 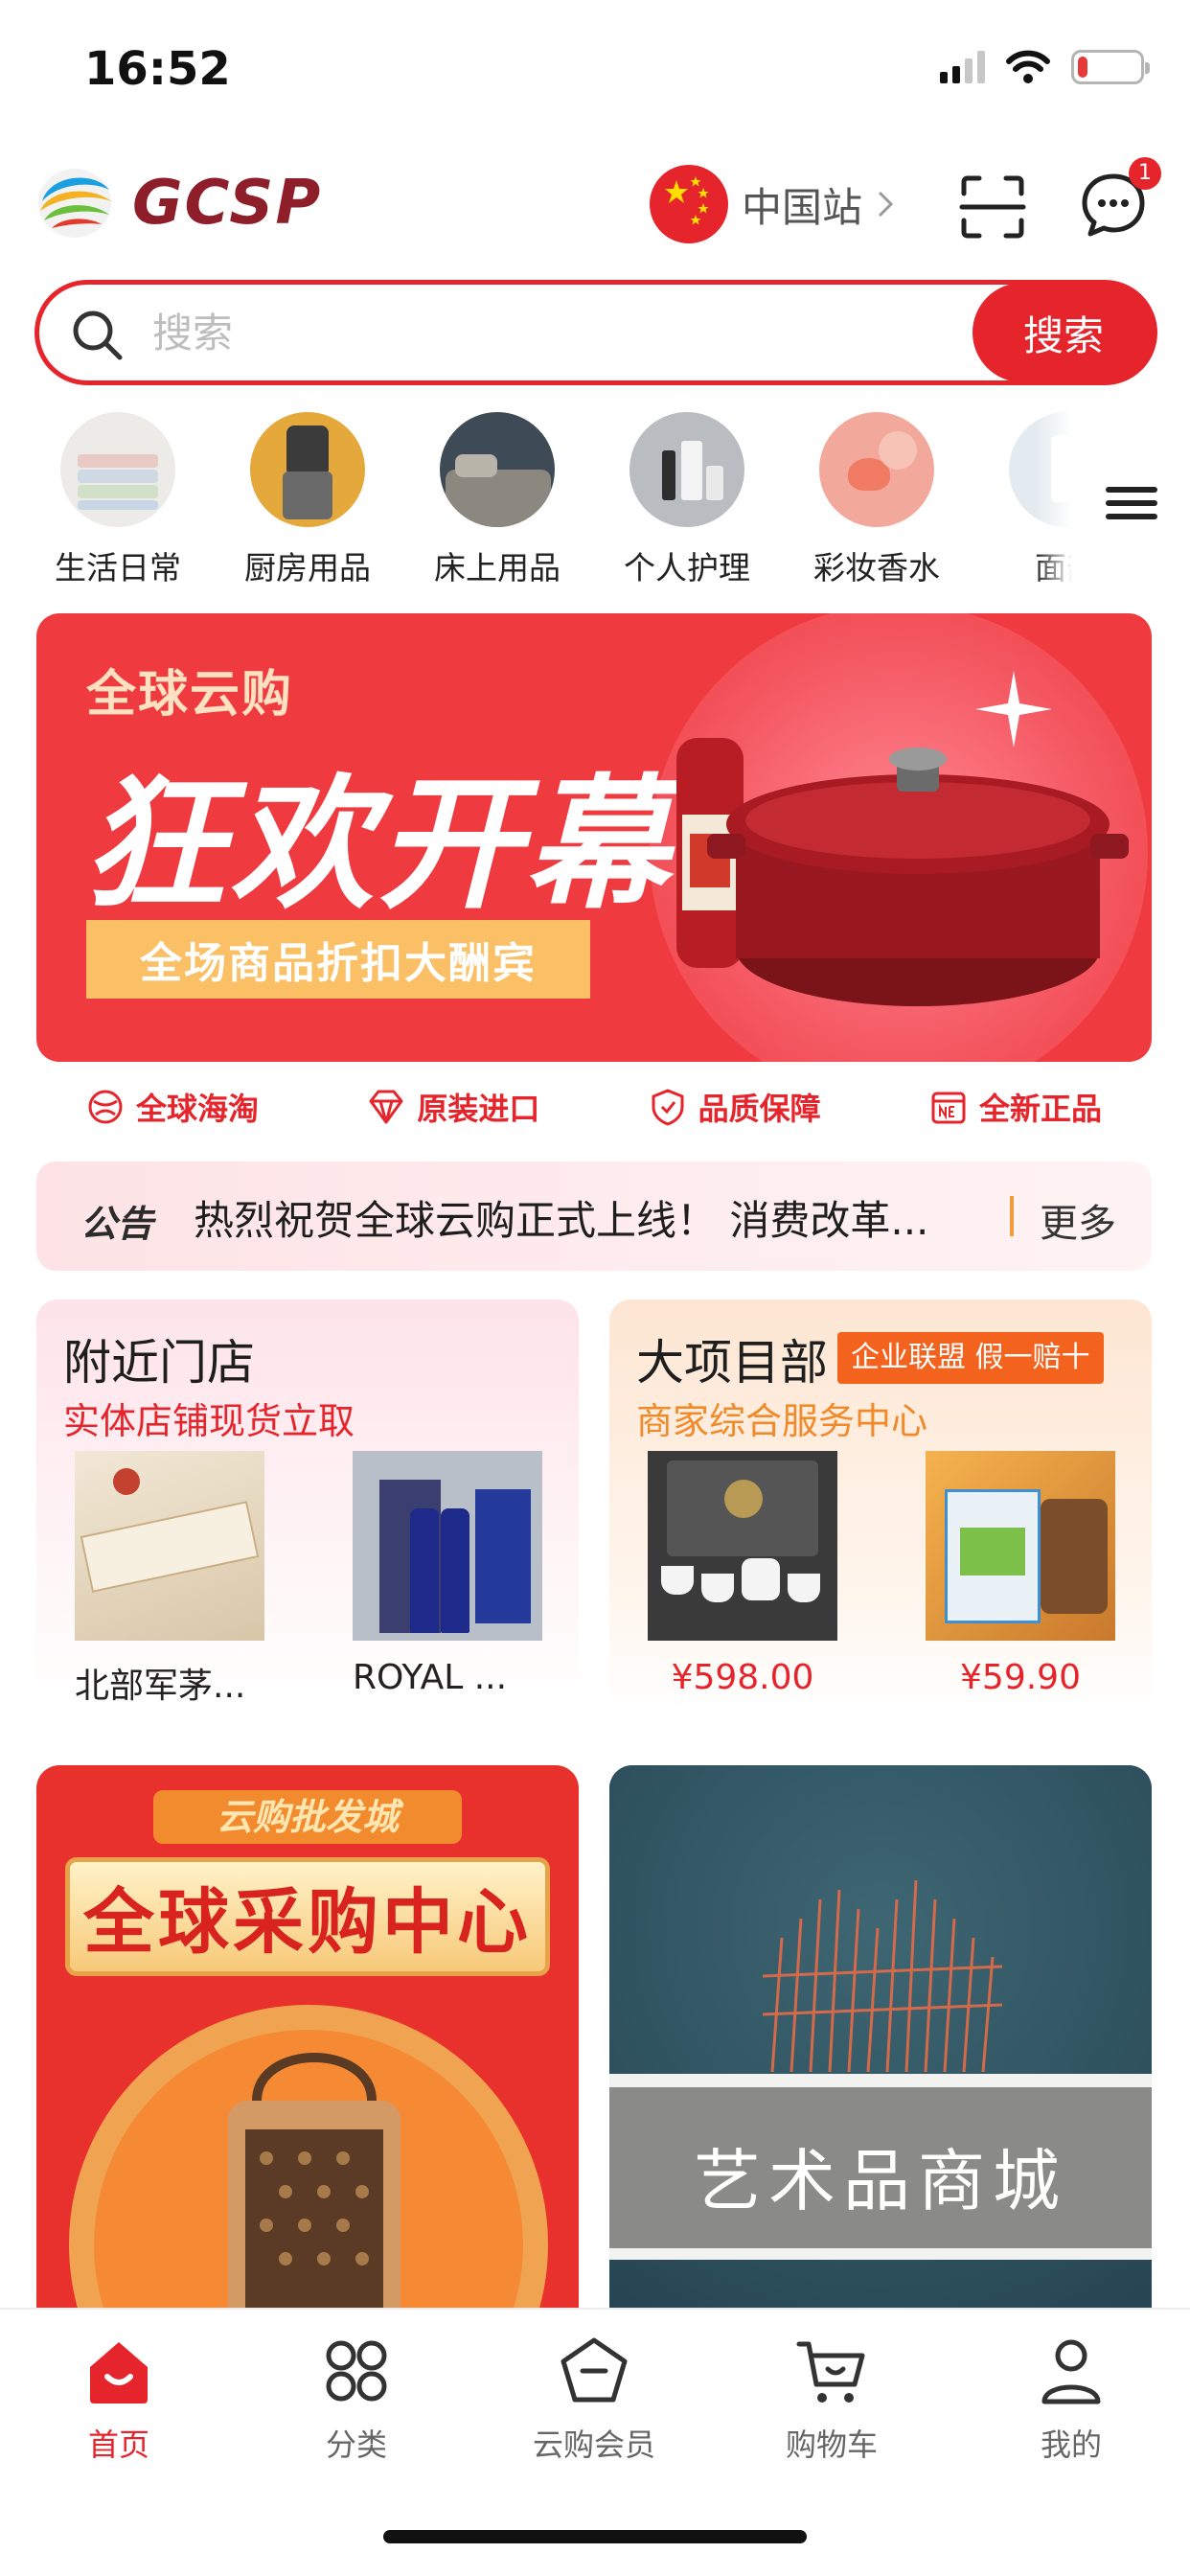 I want to click on card-title: 附近门店, so click(x=159, y=1363).